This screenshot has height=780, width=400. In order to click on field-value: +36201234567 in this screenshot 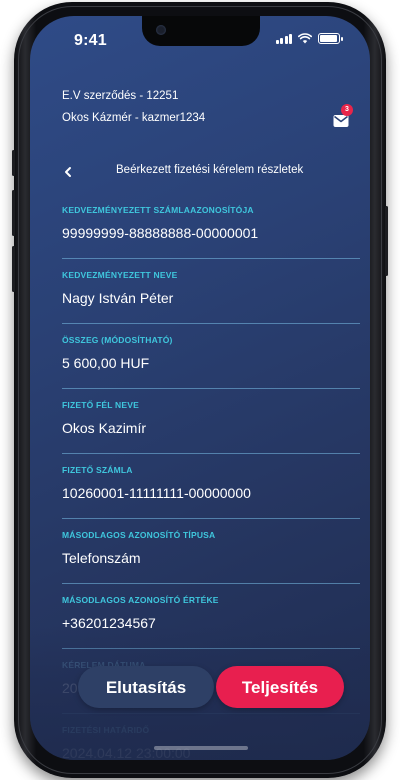, I will do `click(109, 623)`.